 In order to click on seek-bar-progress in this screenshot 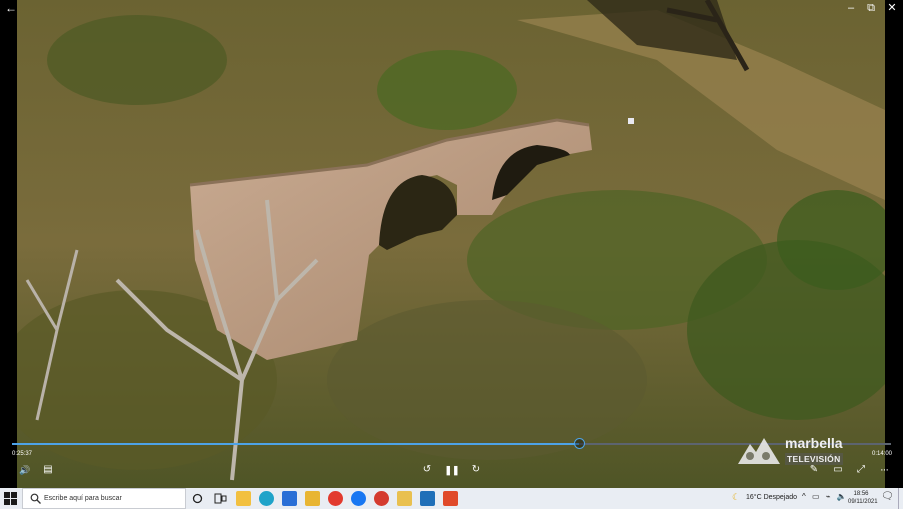, I will do `click(295, 444)`.